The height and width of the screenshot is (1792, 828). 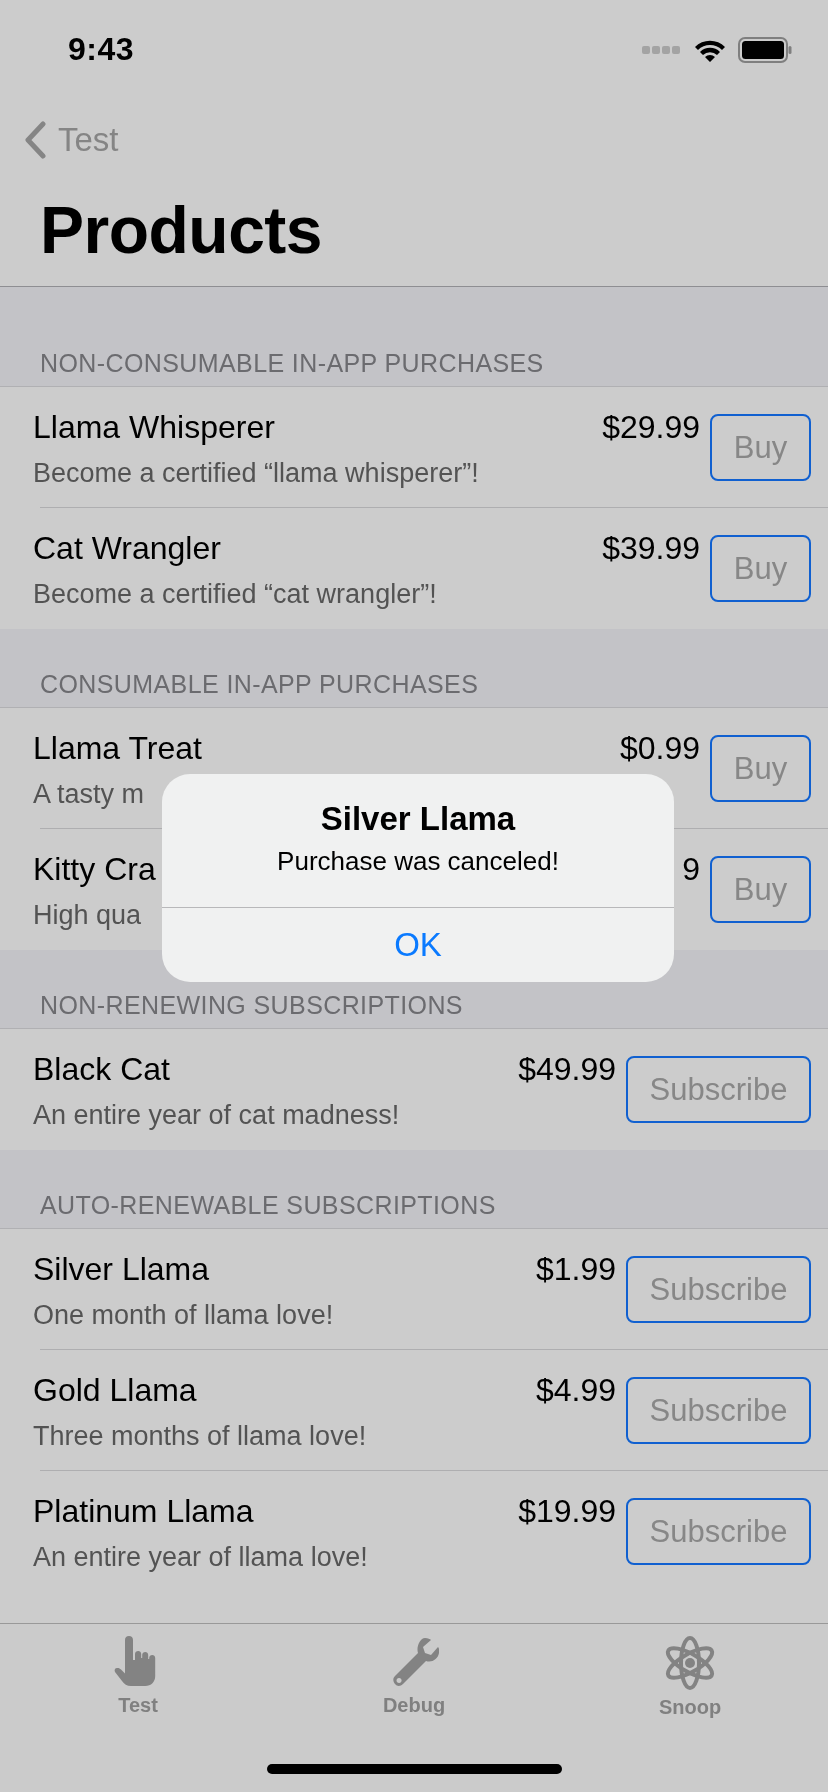 What do you see at coordinates (690, 1663) in the screenshot?
I see `atom-icon` at bounding box center [690, 1663].